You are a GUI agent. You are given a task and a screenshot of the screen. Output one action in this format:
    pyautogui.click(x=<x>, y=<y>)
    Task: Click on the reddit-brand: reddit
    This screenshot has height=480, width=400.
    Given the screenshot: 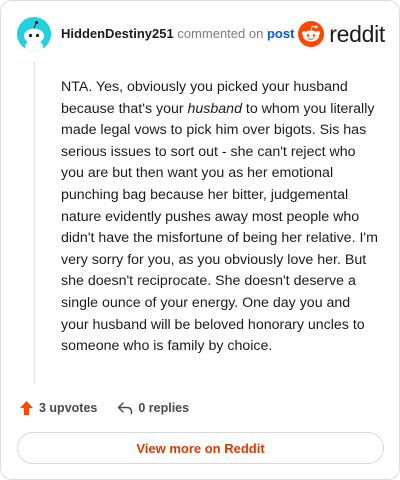 What is the action you would take?
    pyautogui.click(x=341, y=34)
    